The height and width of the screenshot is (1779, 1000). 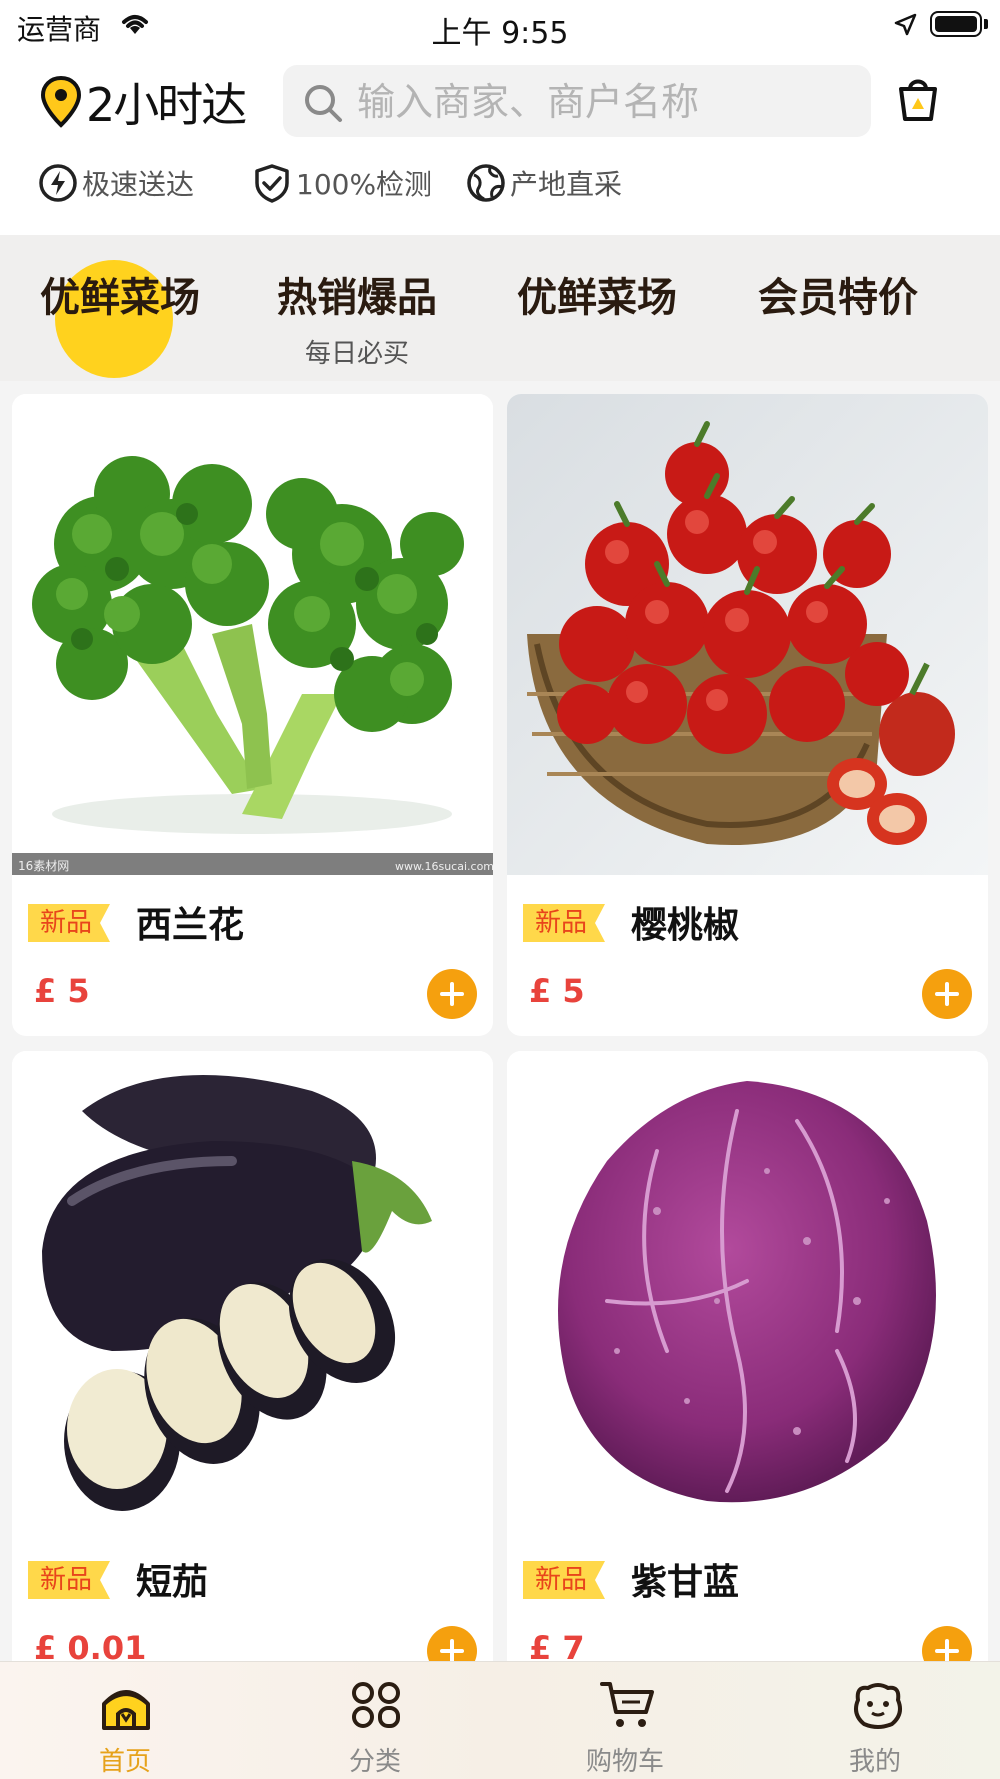 I want to click on feature-label: 100%检测, so click(x=364, y=184).